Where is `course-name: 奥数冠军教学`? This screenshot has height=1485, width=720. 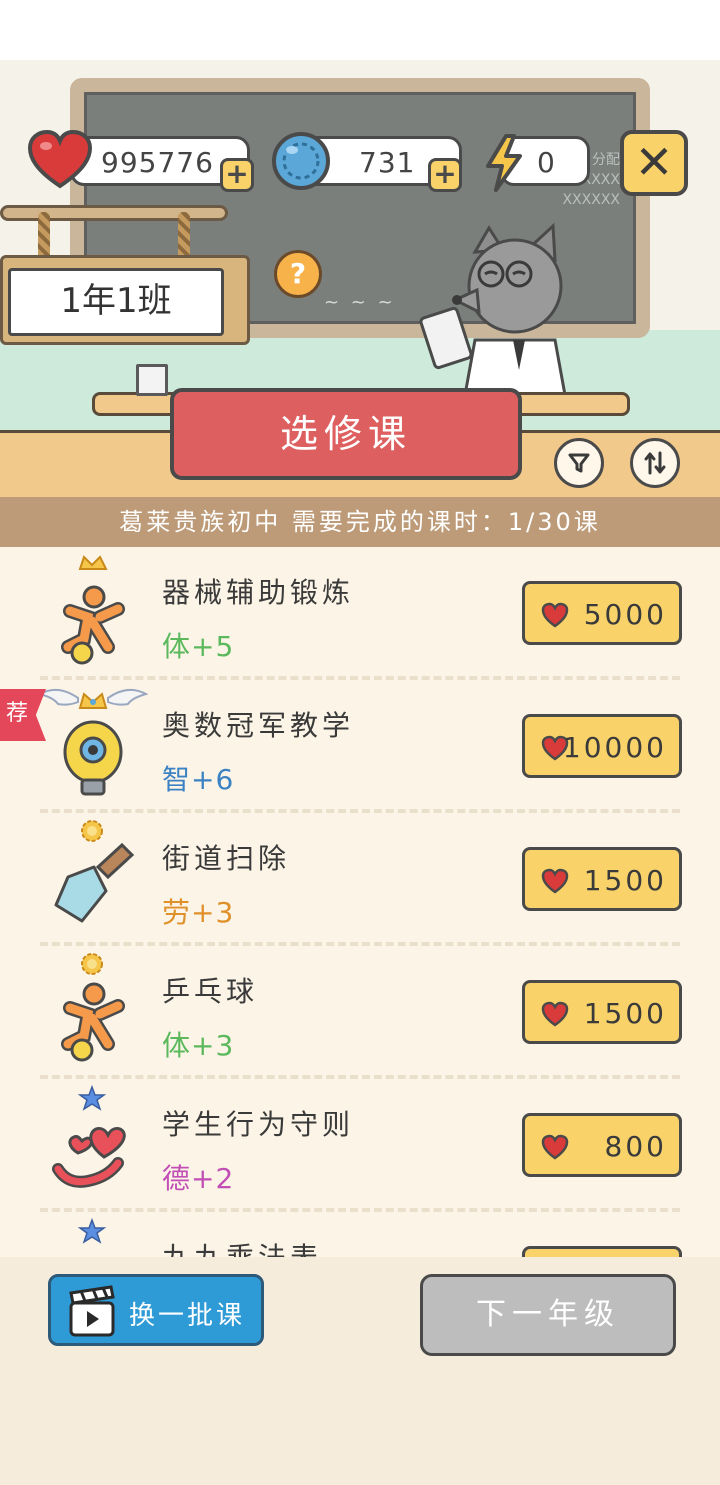
course-name: 奥数冠军教学 is located at coordinates (258, 725).